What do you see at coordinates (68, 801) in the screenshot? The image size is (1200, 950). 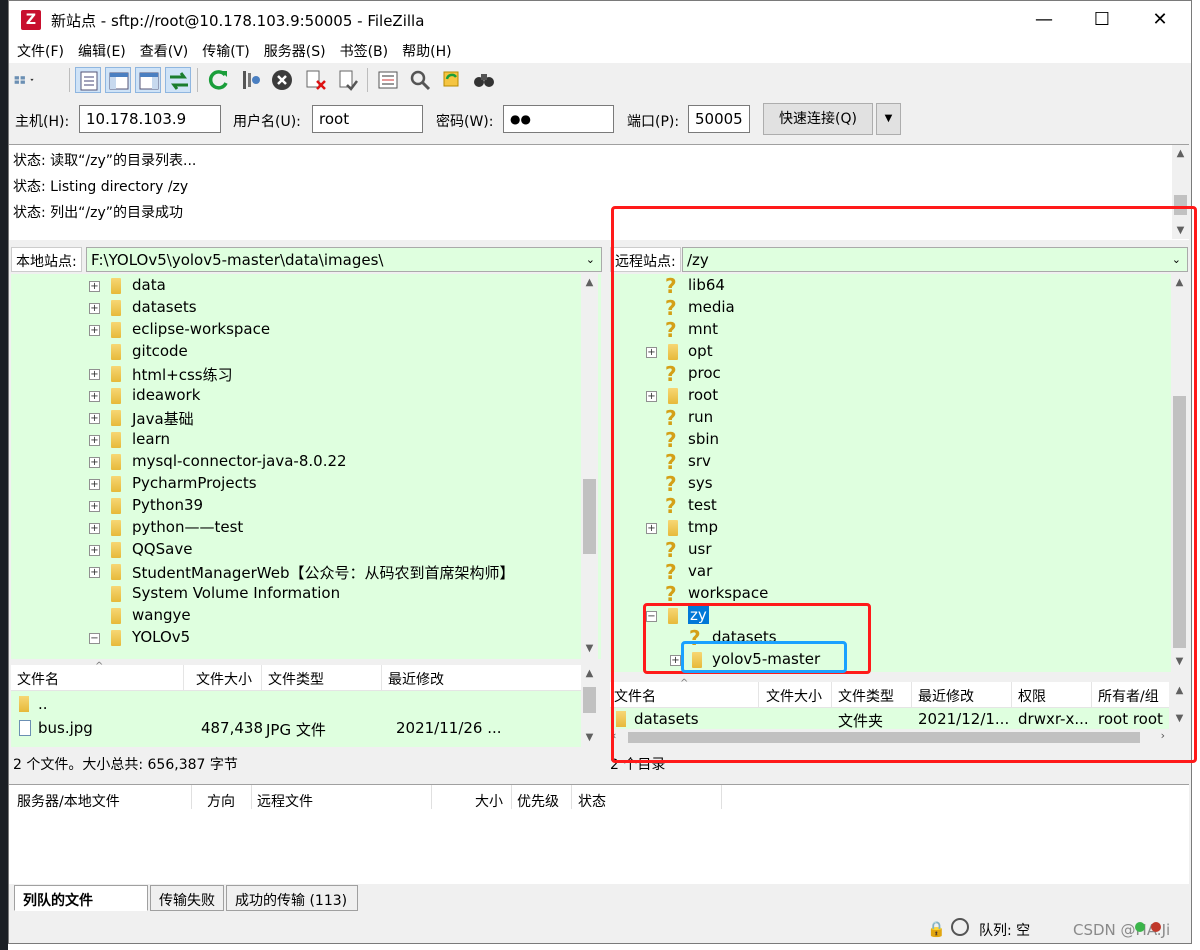 I see `queue-col-local: 服务器/本地文件` at bounding box center [68, 801].